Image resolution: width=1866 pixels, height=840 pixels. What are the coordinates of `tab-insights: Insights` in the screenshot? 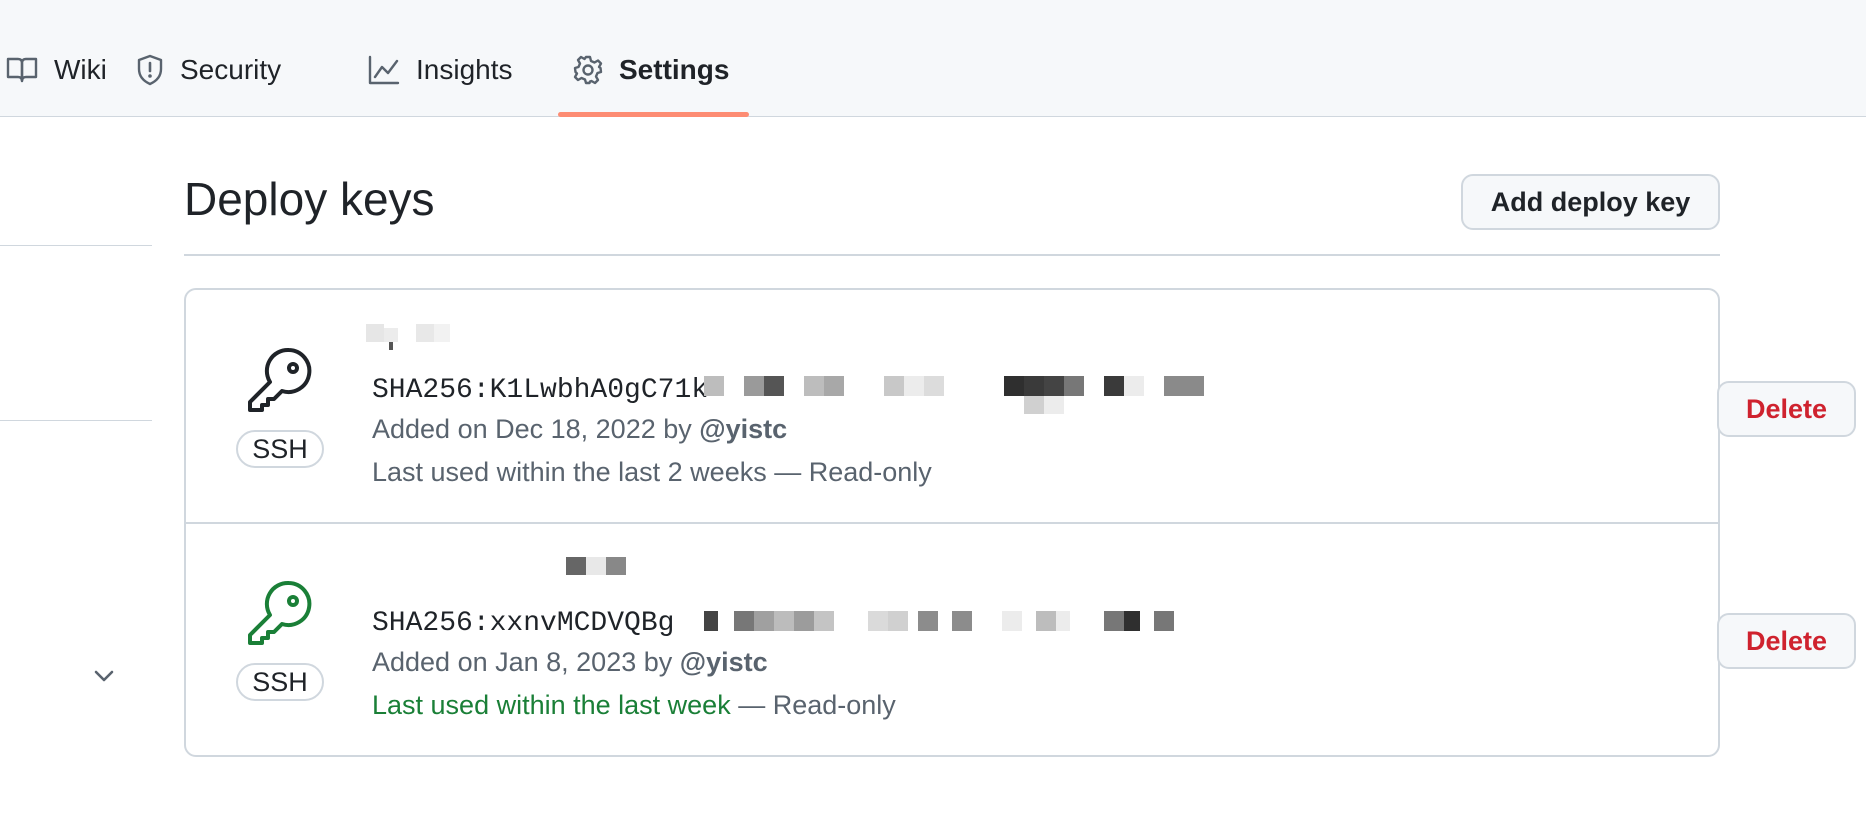 It's located at (440, 70).